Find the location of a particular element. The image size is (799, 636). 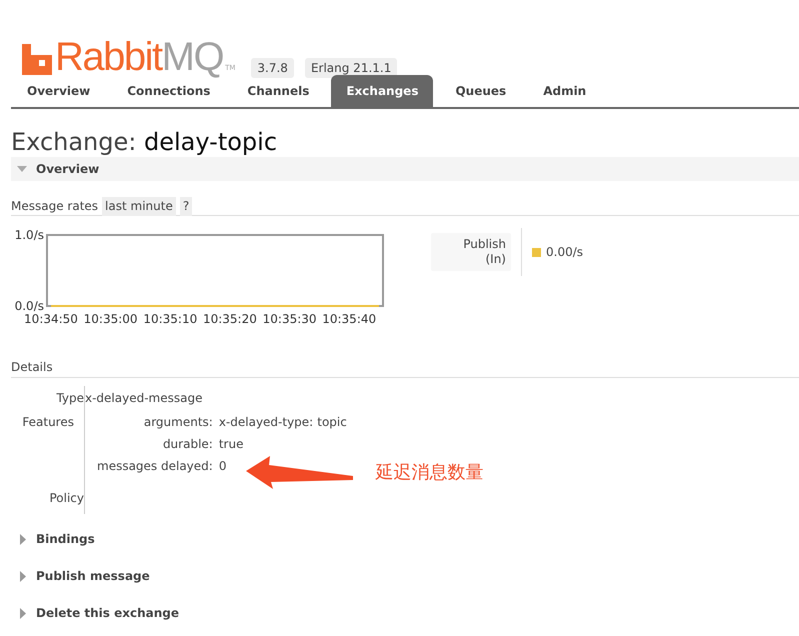

nav-tab: Queues is located at coordinates (481, 91).